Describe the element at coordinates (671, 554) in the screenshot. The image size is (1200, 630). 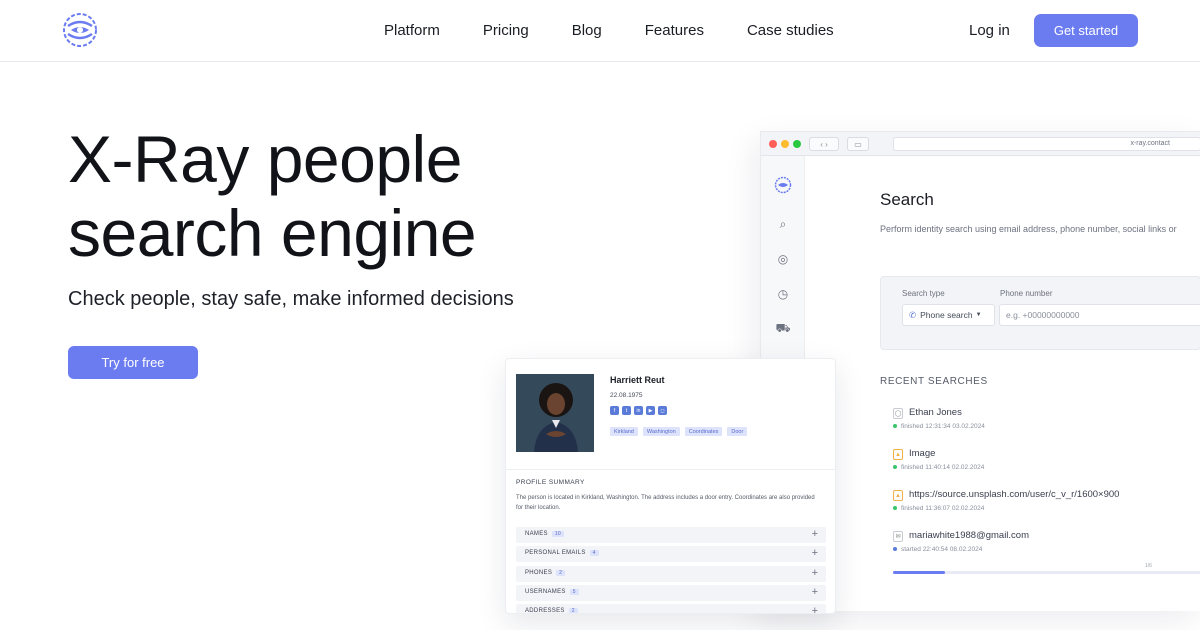
I see `accordion-row-personal-emails: PERSONAL EMAILS 4 +` at that location.